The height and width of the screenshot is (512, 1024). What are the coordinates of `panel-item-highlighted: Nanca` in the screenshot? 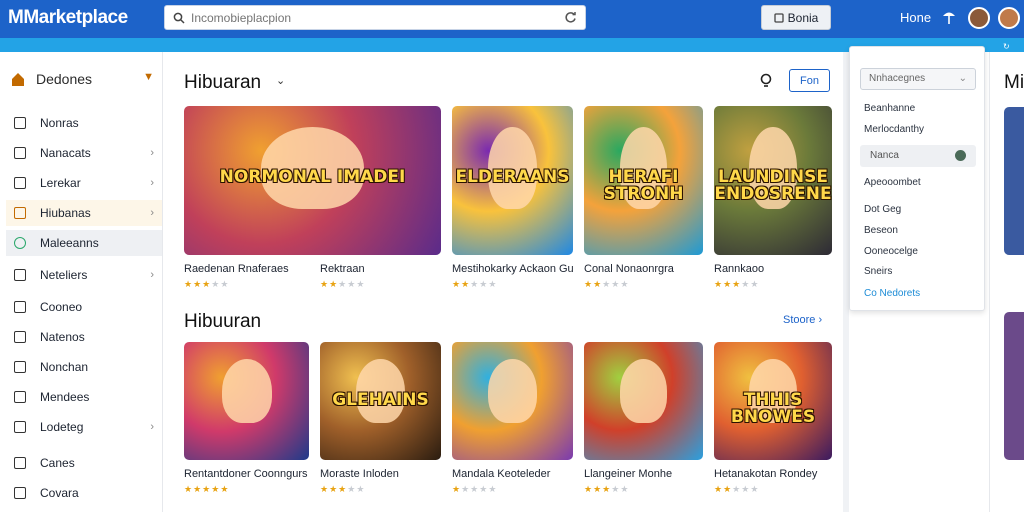 It's located at (918, 156).